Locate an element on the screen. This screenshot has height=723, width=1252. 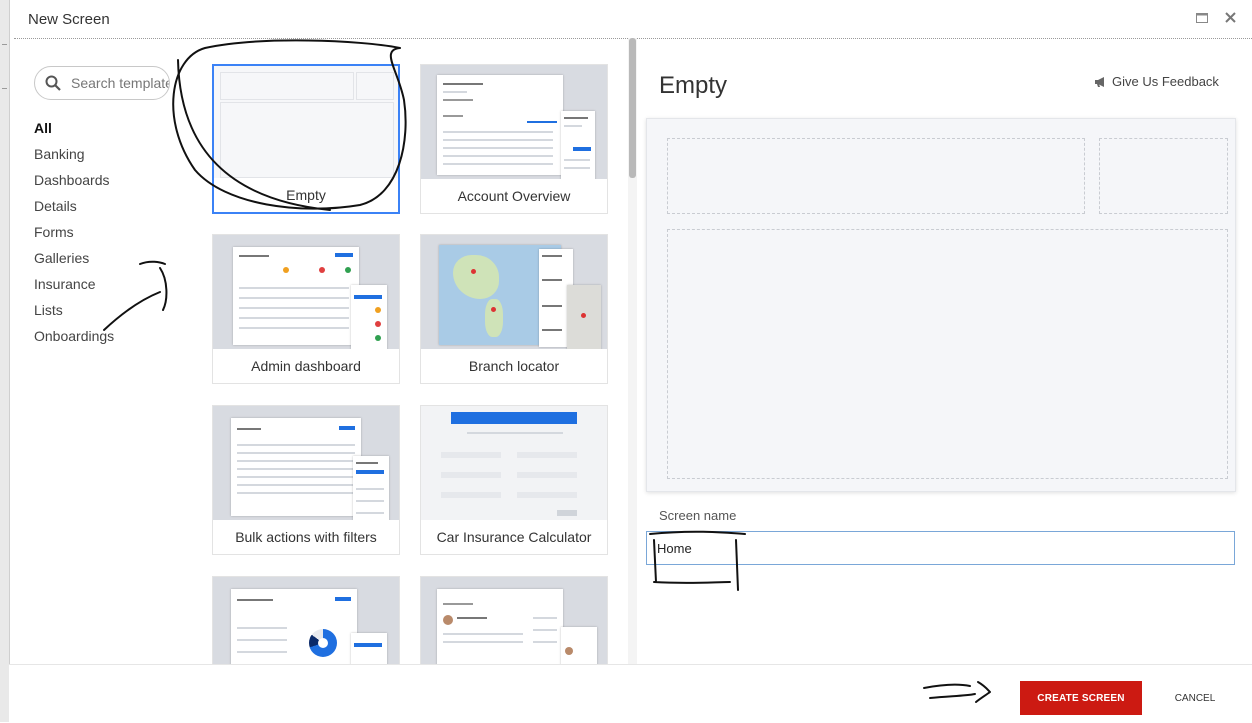
template-card-car-insurance-calculator: Car Insurance Calculator is located at coordinates (514, 480).